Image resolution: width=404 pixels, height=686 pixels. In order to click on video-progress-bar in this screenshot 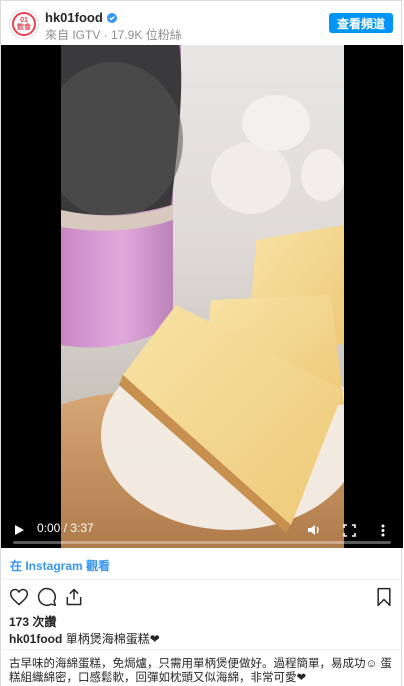, I will do `click(202, 542)`.